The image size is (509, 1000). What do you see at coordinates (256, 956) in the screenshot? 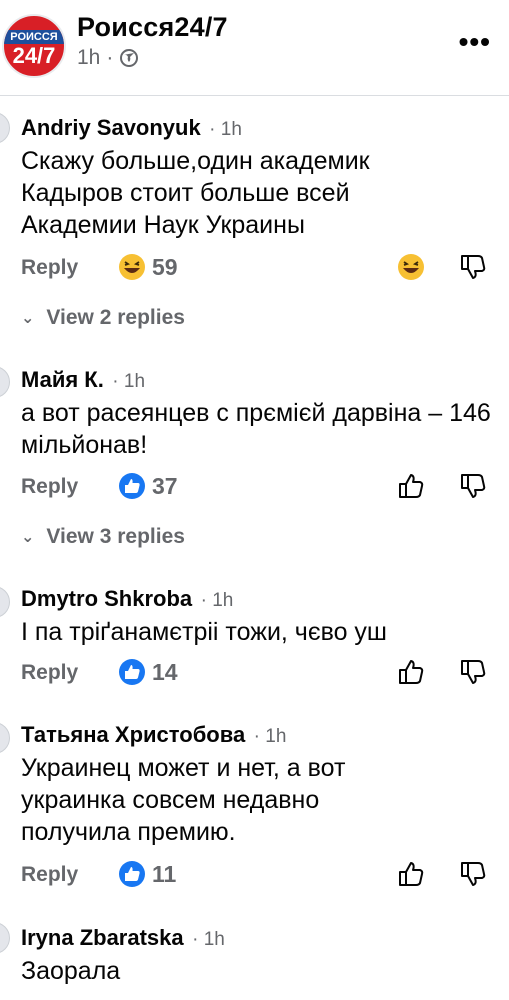
I see `comment-item: Iryna Zbaratska · 1h Заорала` at bounding box center [256, 956].